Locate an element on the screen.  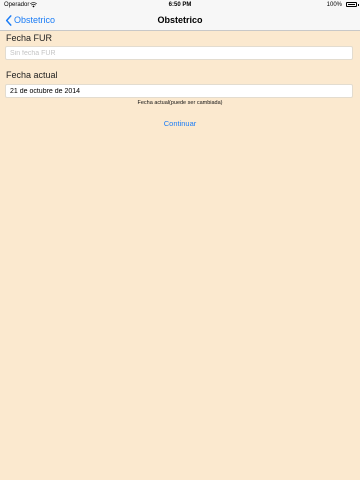
status-bar: Operador 6:50 PM 100% is located at coordinates (180, 5).